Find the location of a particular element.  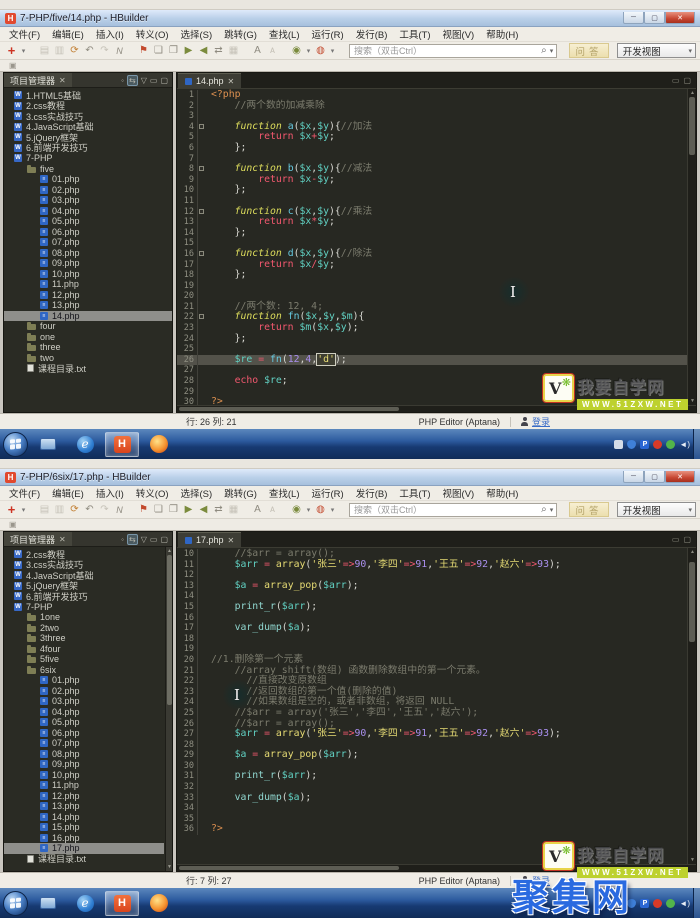

menu-item: 跳转(G) is located at coordinates (240, 493).